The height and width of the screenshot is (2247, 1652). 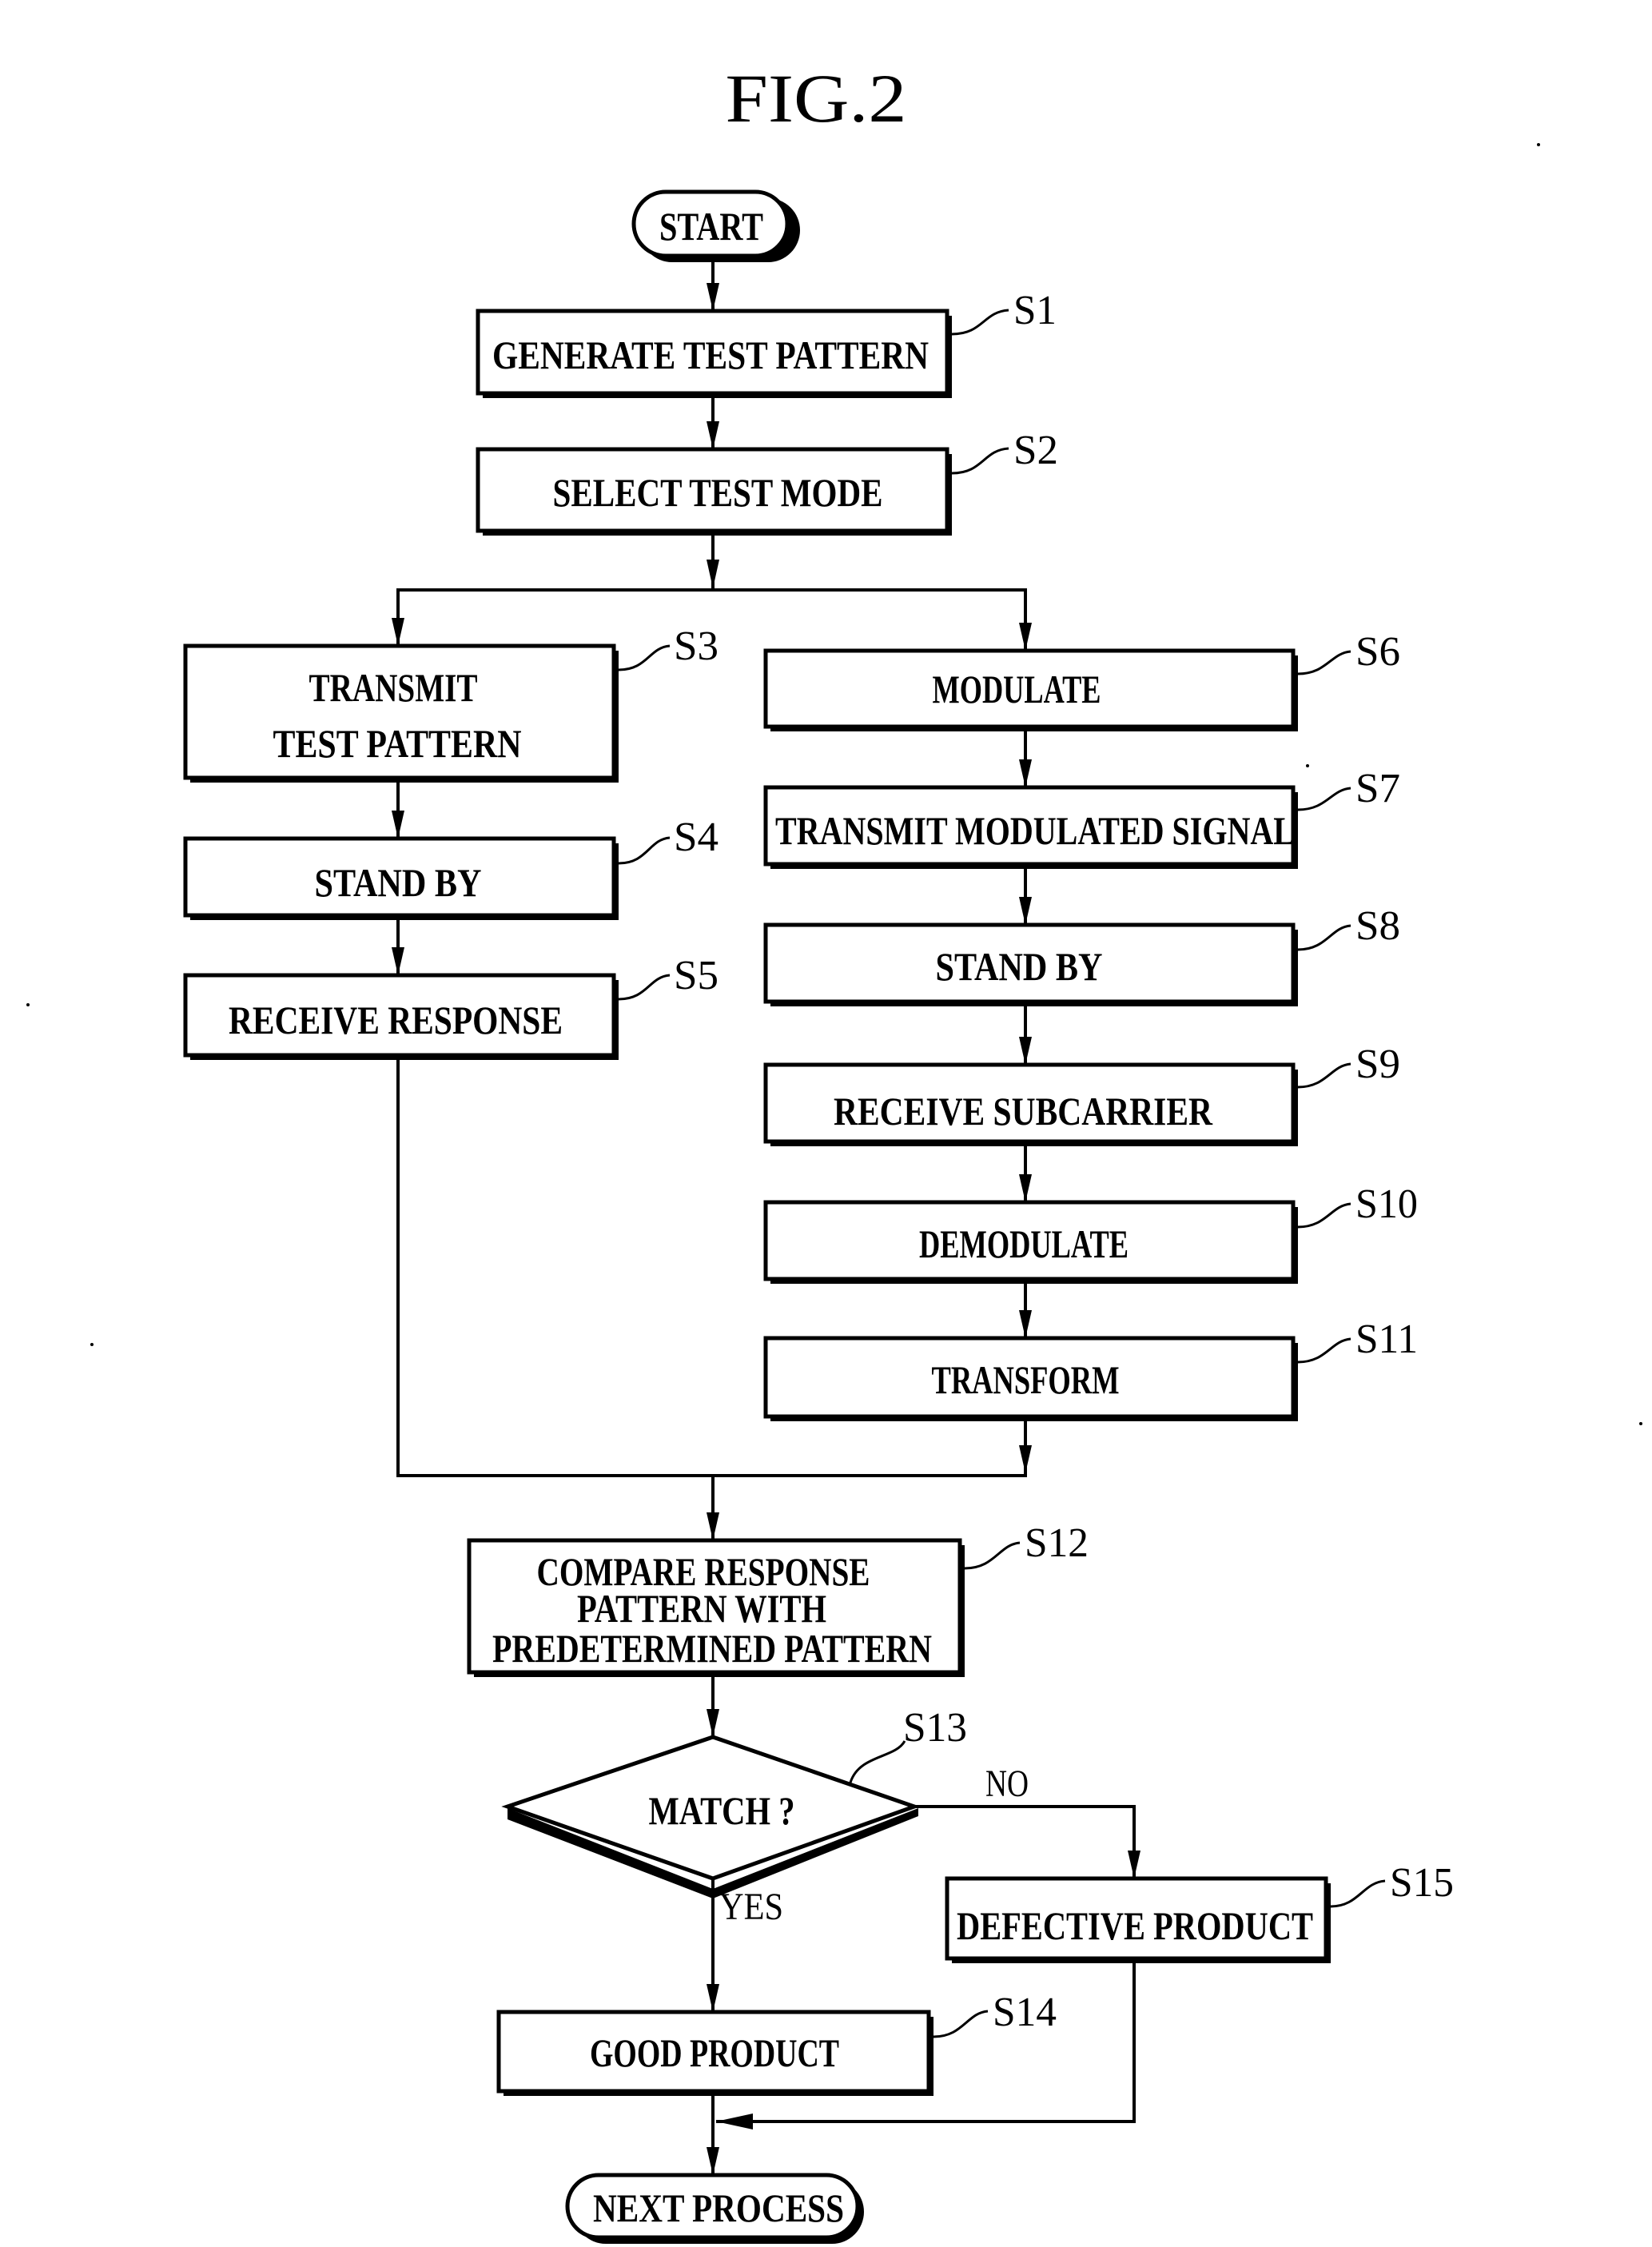 What do you see at coordinates (1358, 1893) in the screenshot?
I see `step-s15-leader` at bounding box center [1358, 1893].